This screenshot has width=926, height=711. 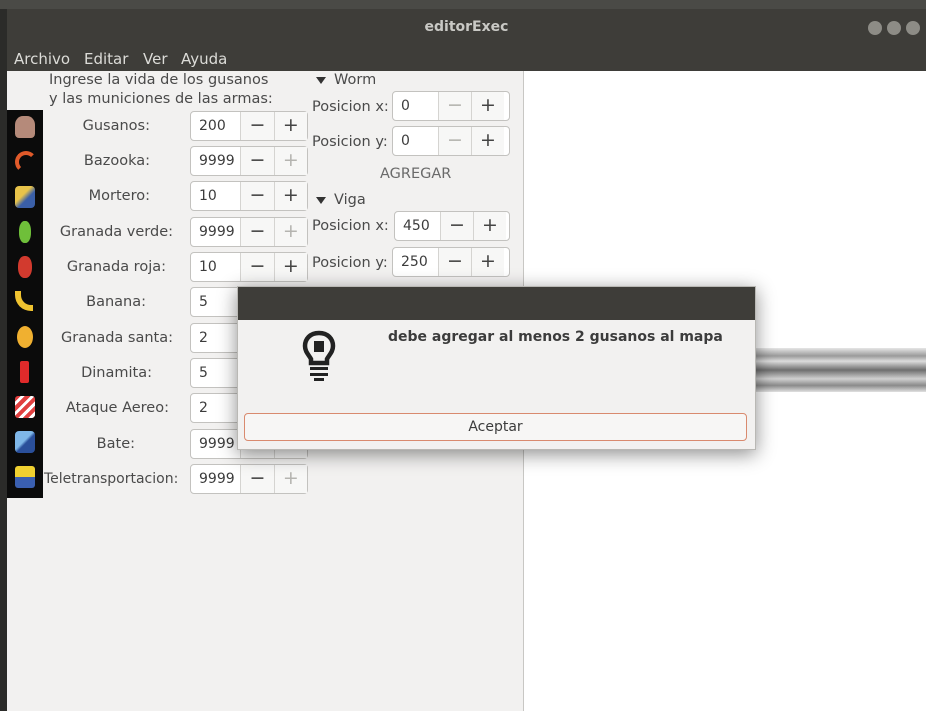 I want to click on minimize-icon, so click(x=875, y=28).